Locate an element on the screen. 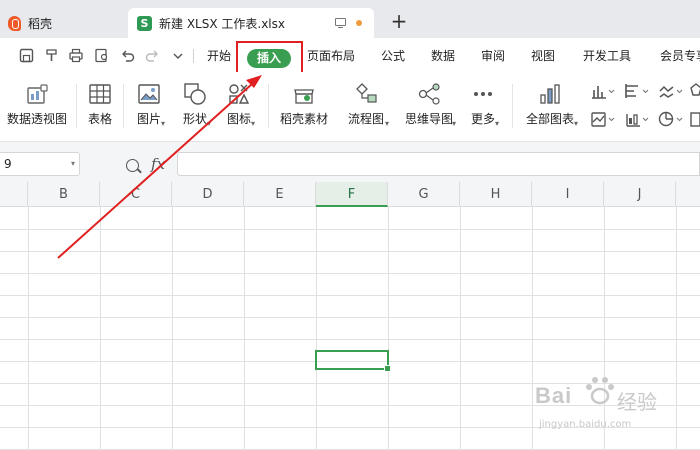  column-header-d: D is located at coordinates (208, 194).